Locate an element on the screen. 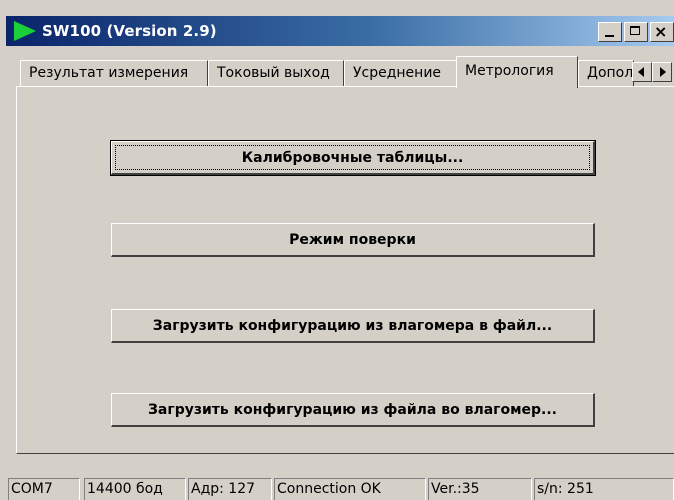 Image resolution: width=674 pixels, height=500 pixels. close-icon: × is located at coordinates (661, 31).